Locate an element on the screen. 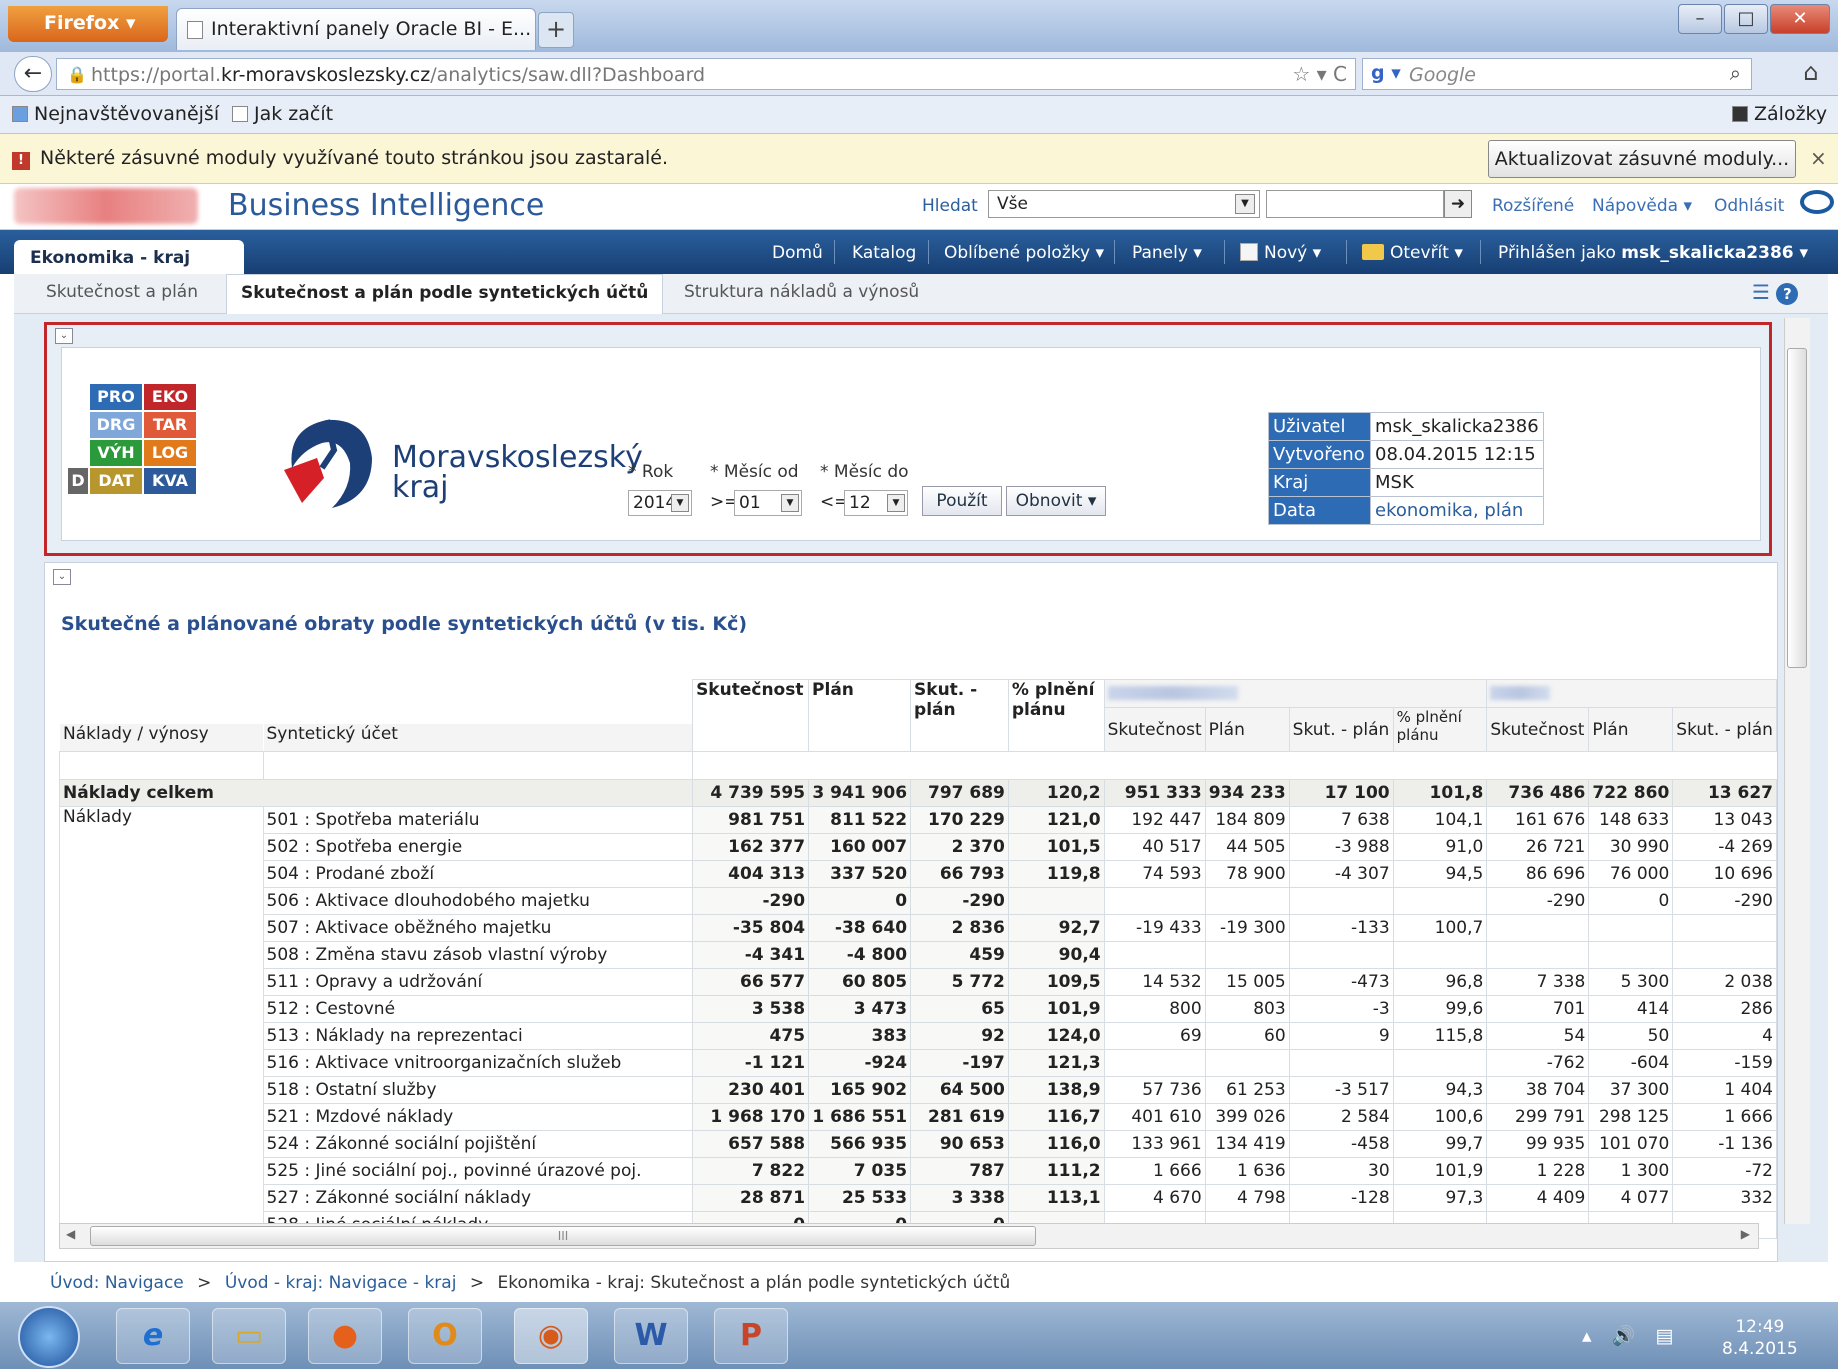  search-input is located at coordinates (1355, 204).